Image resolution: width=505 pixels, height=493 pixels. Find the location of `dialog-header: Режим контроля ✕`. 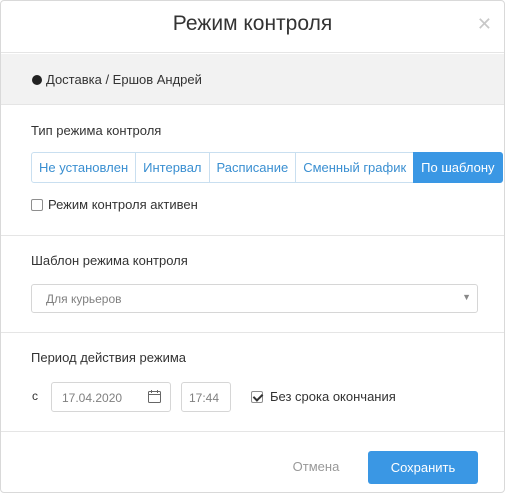

dialog-header: Режим контроля ✕ is located at coordinates (252, 27).